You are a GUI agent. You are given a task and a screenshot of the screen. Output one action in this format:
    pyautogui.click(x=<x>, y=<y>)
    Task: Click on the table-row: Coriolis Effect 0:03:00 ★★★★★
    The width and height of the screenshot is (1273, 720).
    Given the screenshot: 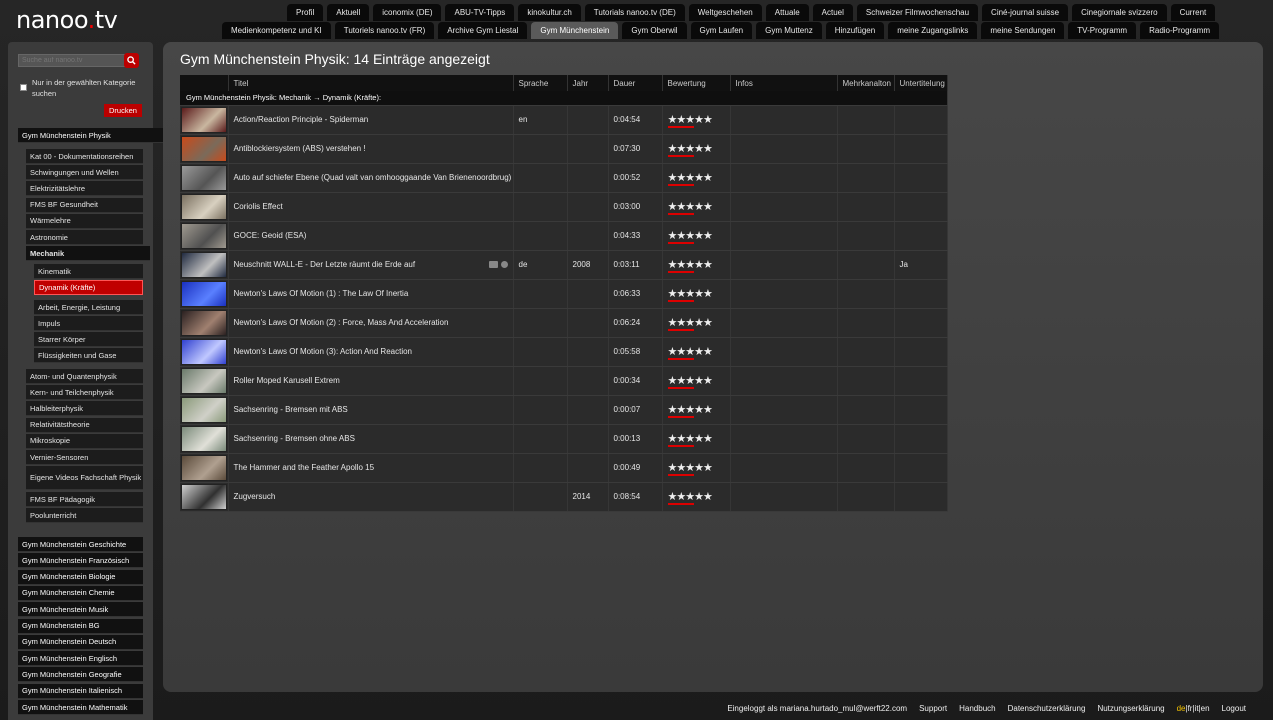 What is the action you would take?
    pyautogui.click(x=564, y=207)
    